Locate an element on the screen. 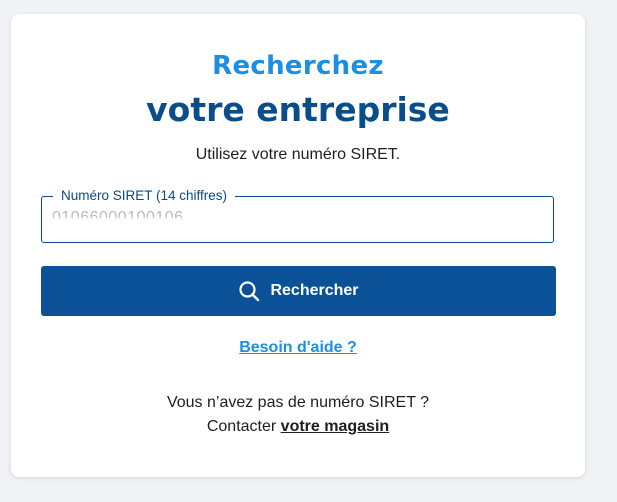  search-button: Rechercher is located at coordinates (298, 291).